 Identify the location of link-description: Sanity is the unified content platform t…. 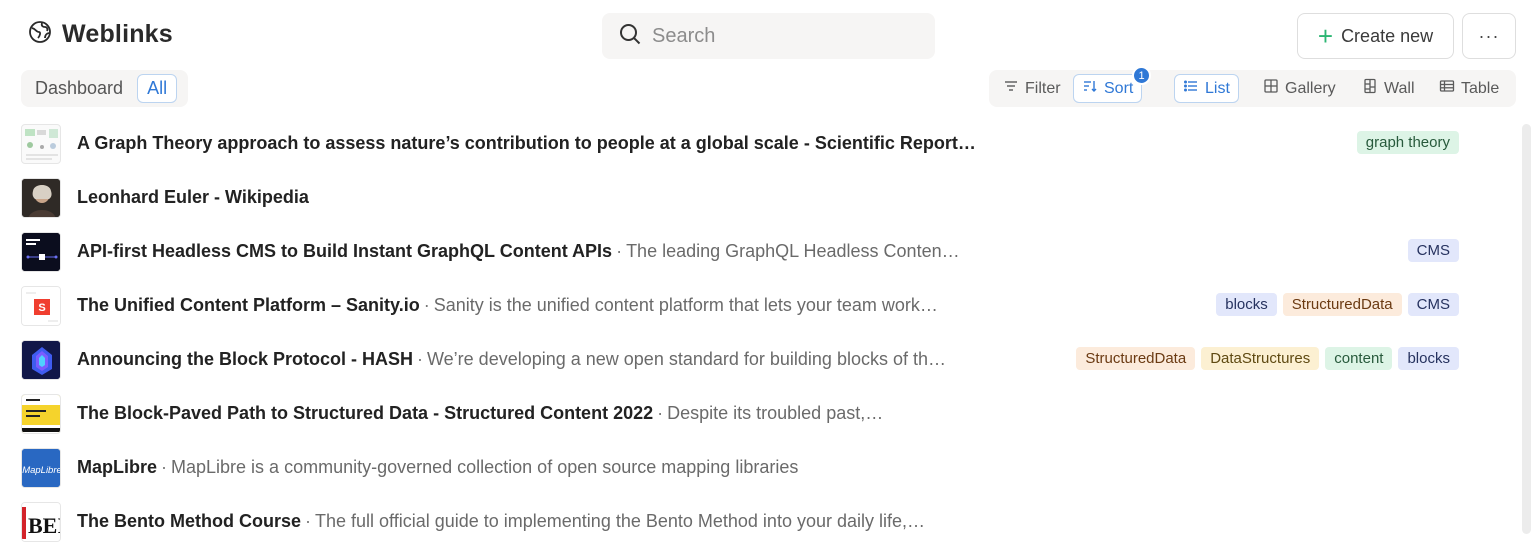
(685, 305).